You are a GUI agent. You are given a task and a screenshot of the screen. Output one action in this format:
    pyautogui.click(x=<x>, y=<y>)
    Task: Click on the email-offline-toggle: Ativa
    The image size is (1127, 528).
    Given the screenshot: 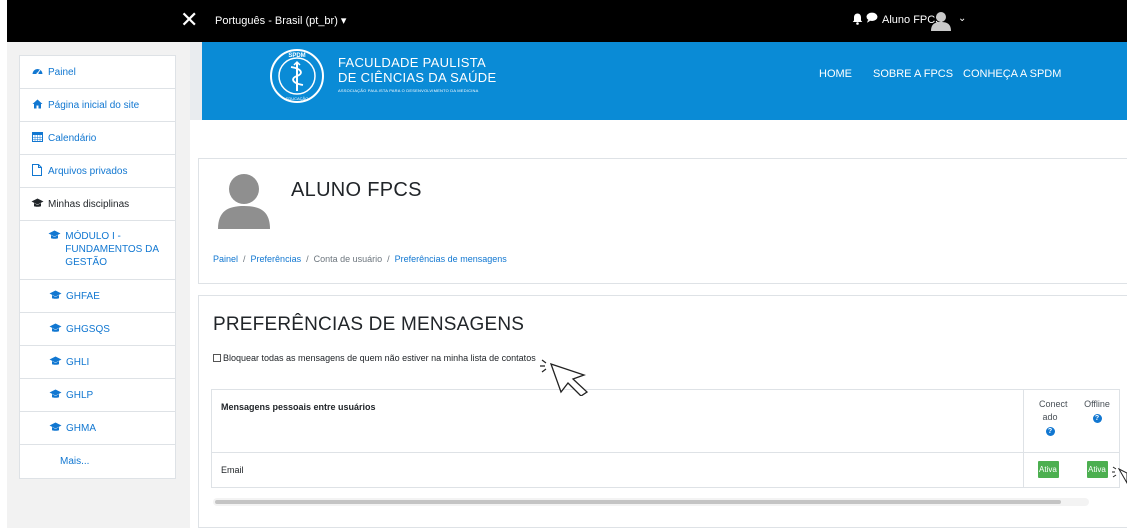 What is the action you would take?
    pyautogui.click(x=1097, y=469)
    